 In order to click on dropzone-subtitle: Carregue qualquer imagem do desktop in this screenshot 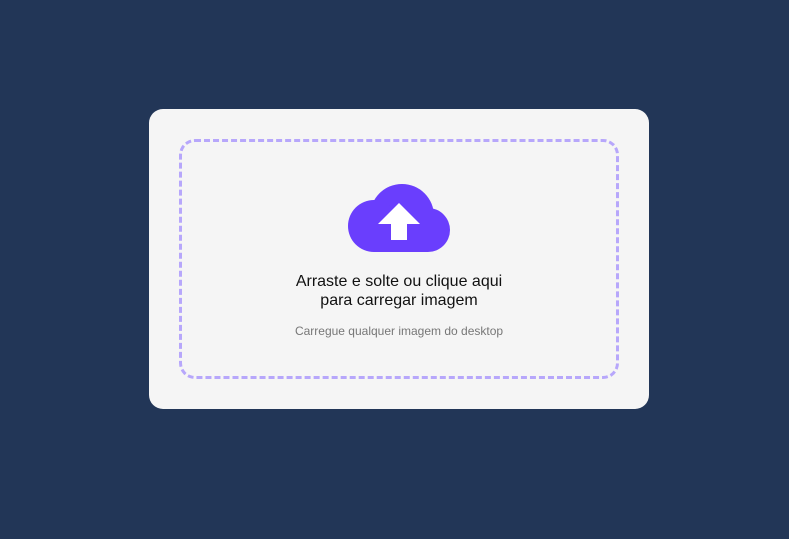, I will do `click(399, 331)`.